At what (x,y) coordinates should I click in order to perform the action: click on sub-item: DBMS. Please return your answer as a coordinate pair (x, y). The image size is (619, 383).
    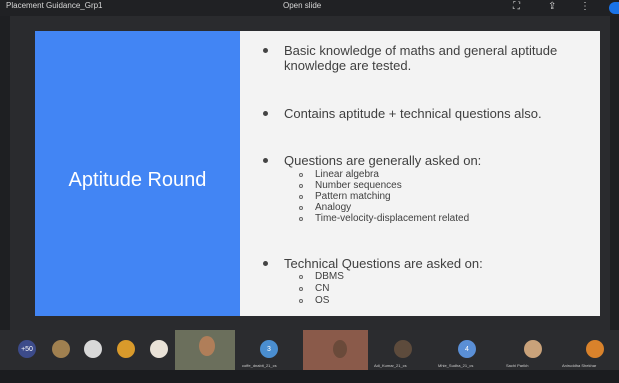
    Looking at the image, I should click on (321, 277).